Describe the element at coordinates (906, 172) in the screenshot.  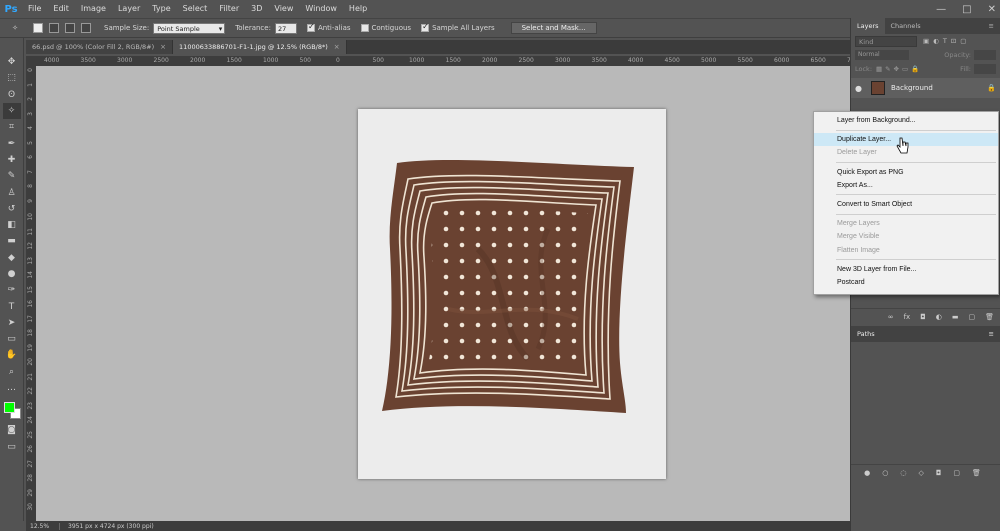
I see `context-item-quick-export-as-png: Quick Export as PNG` at that location.